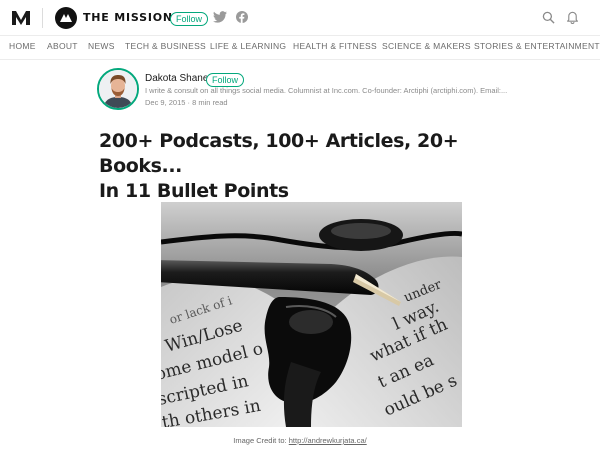 The image size is (600, 450). Describe the element at coordinates (328, 440) in the screenshot. I see `caption-link: http://andrewkurjata.ca/` at that location.